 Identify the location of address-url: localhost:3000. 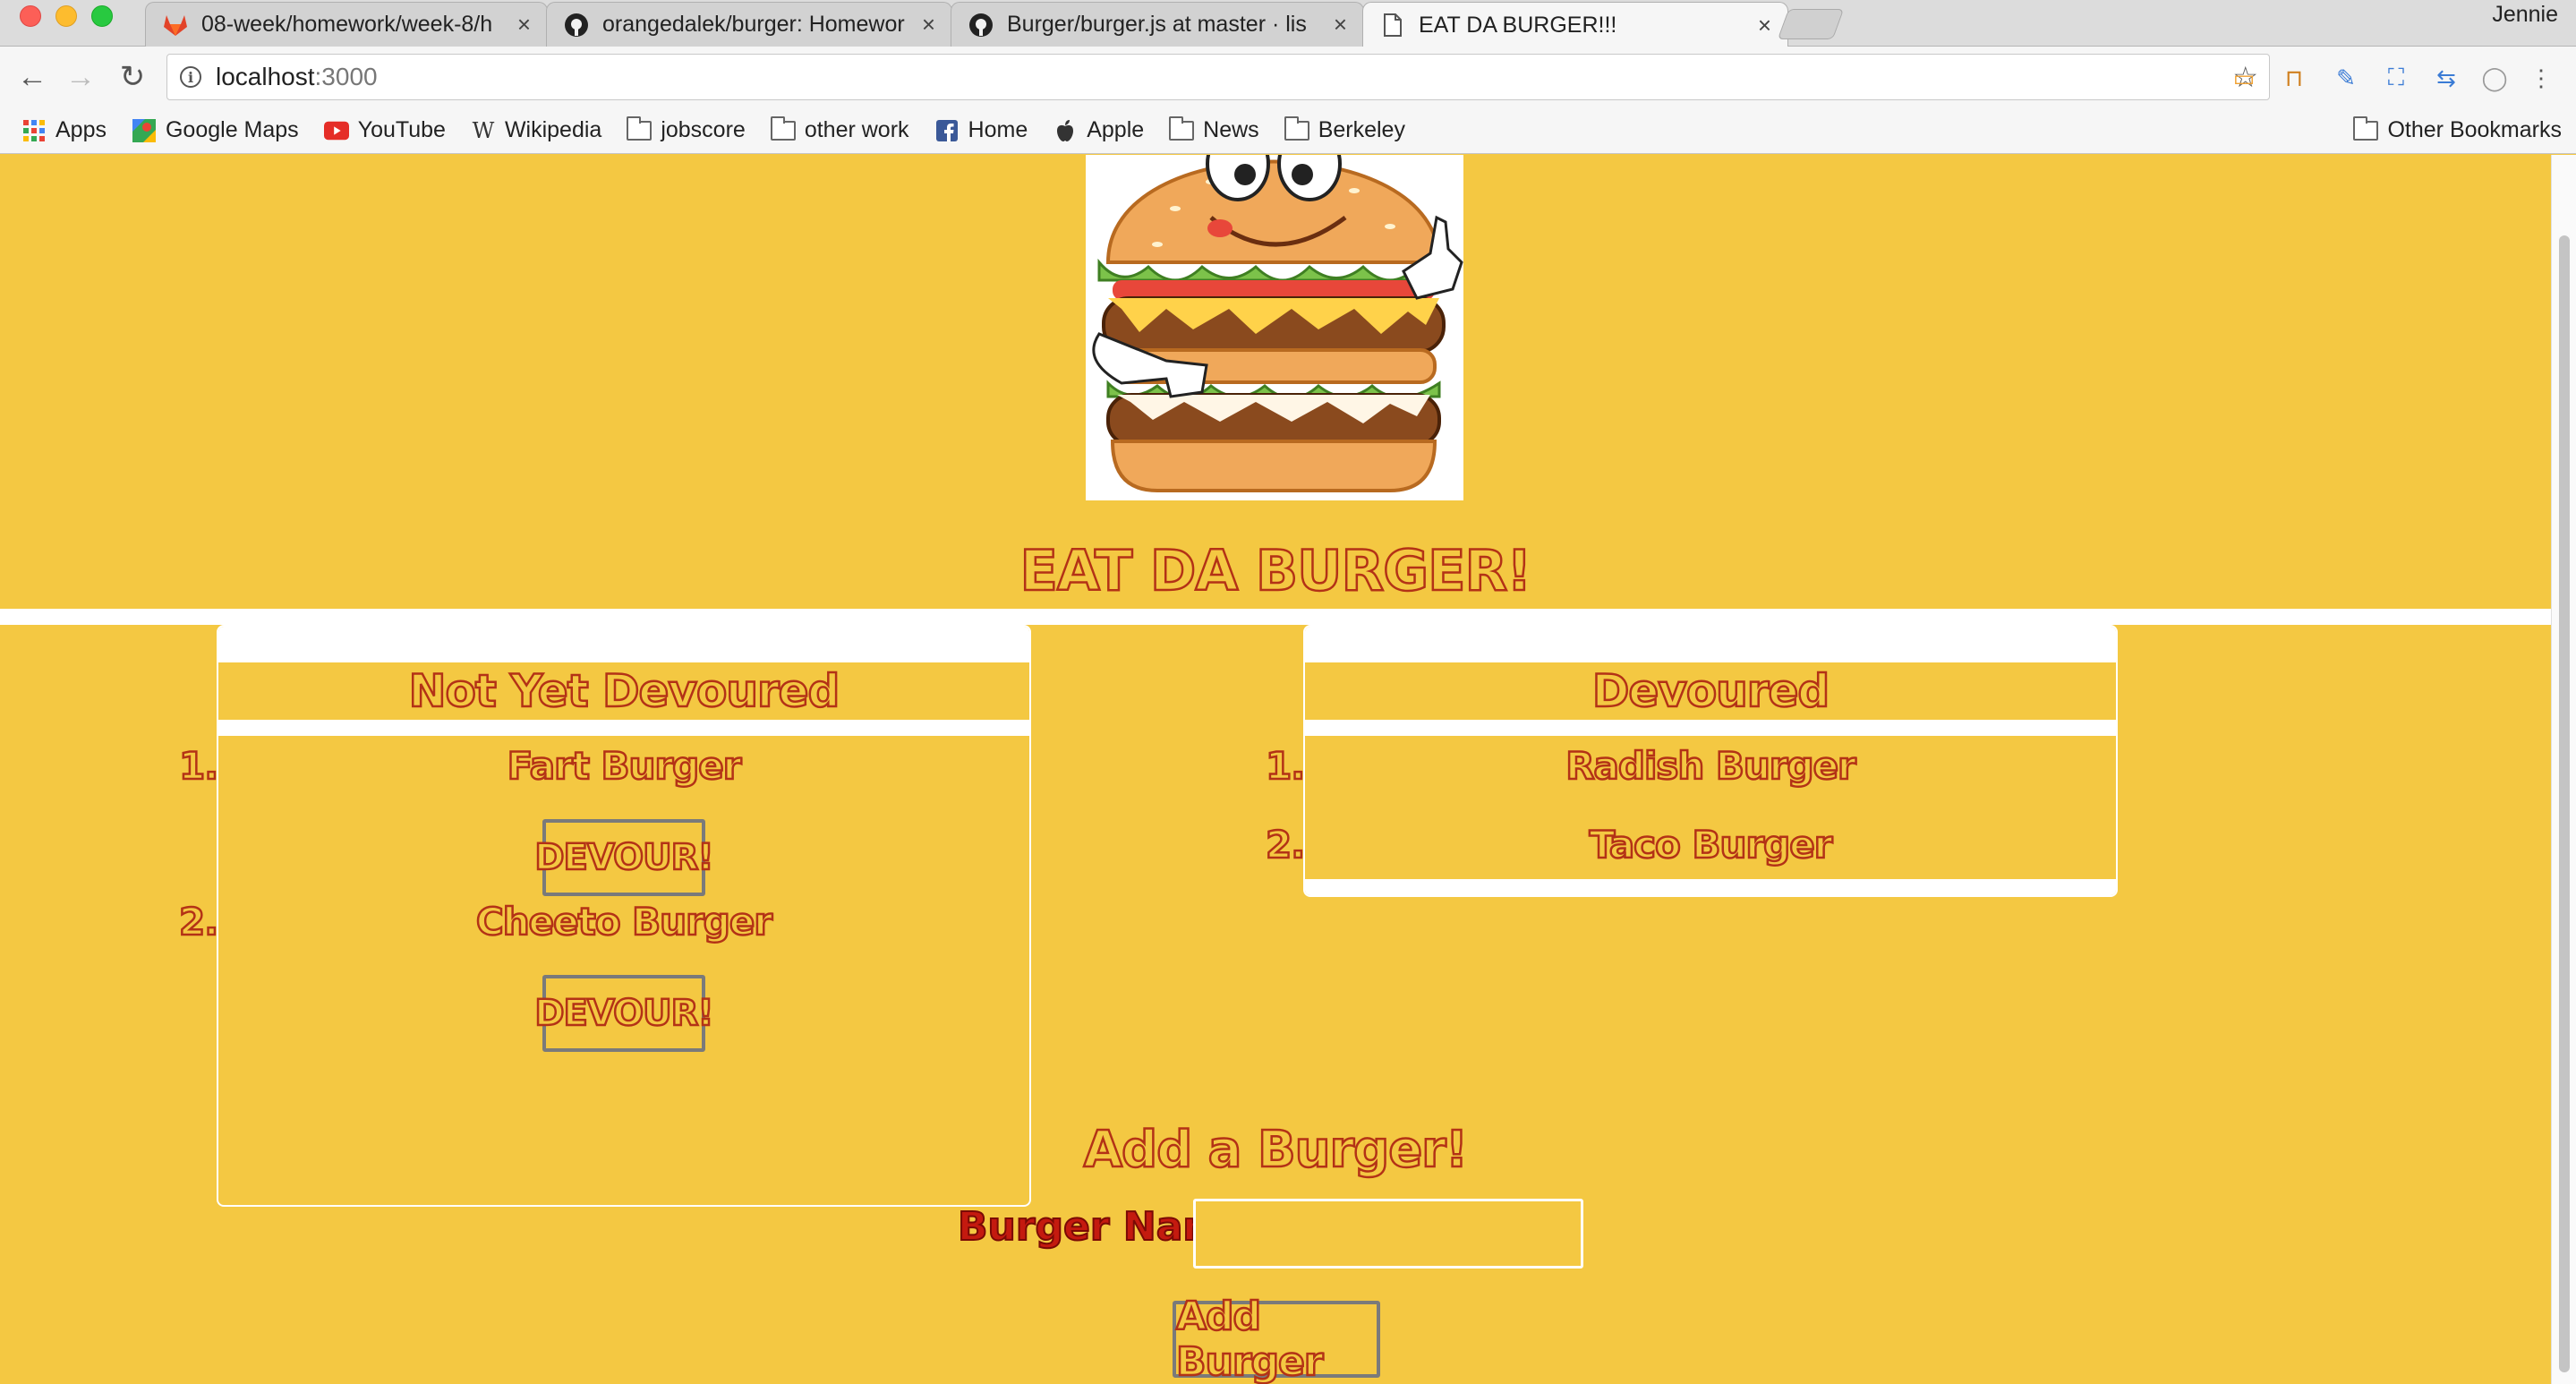
(297, 77).